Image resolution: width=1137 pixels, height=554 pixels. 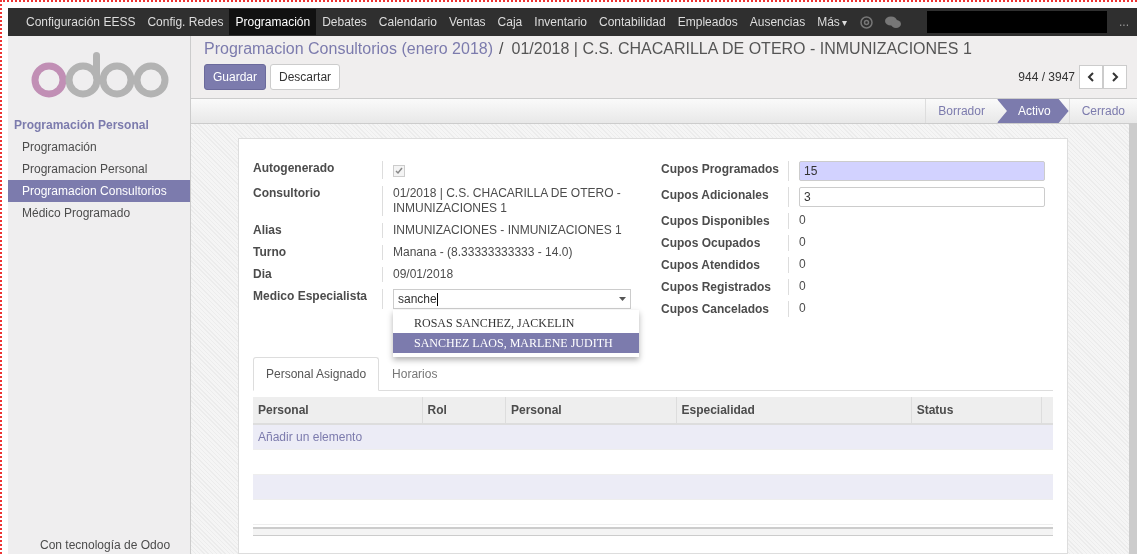 I want to click on next-button, so click(x=1115, y=77).